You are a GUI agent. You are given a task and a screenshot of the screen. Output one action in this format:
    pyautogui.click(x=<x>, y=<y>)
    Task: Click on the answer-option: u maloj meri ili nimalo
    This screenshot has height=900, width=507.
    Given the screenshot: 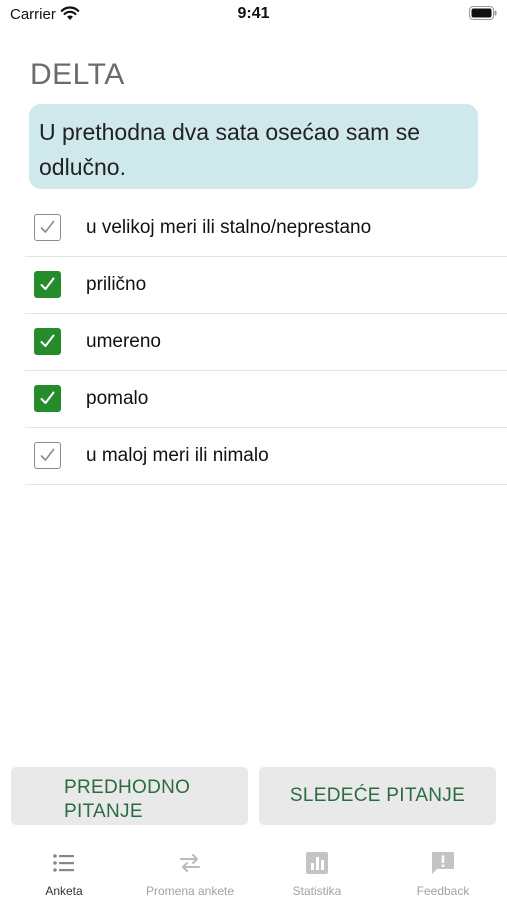 What is the action you would take?
    pyautogui.click(x=266, y=456)
    